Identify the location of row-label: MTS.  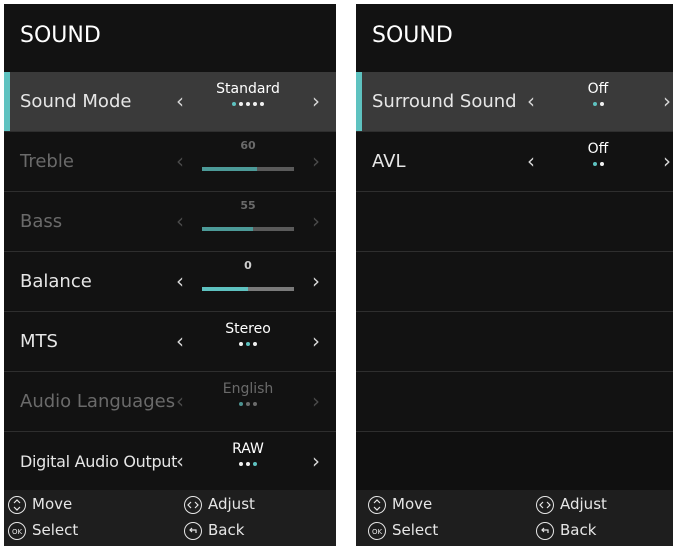
(39, 341).